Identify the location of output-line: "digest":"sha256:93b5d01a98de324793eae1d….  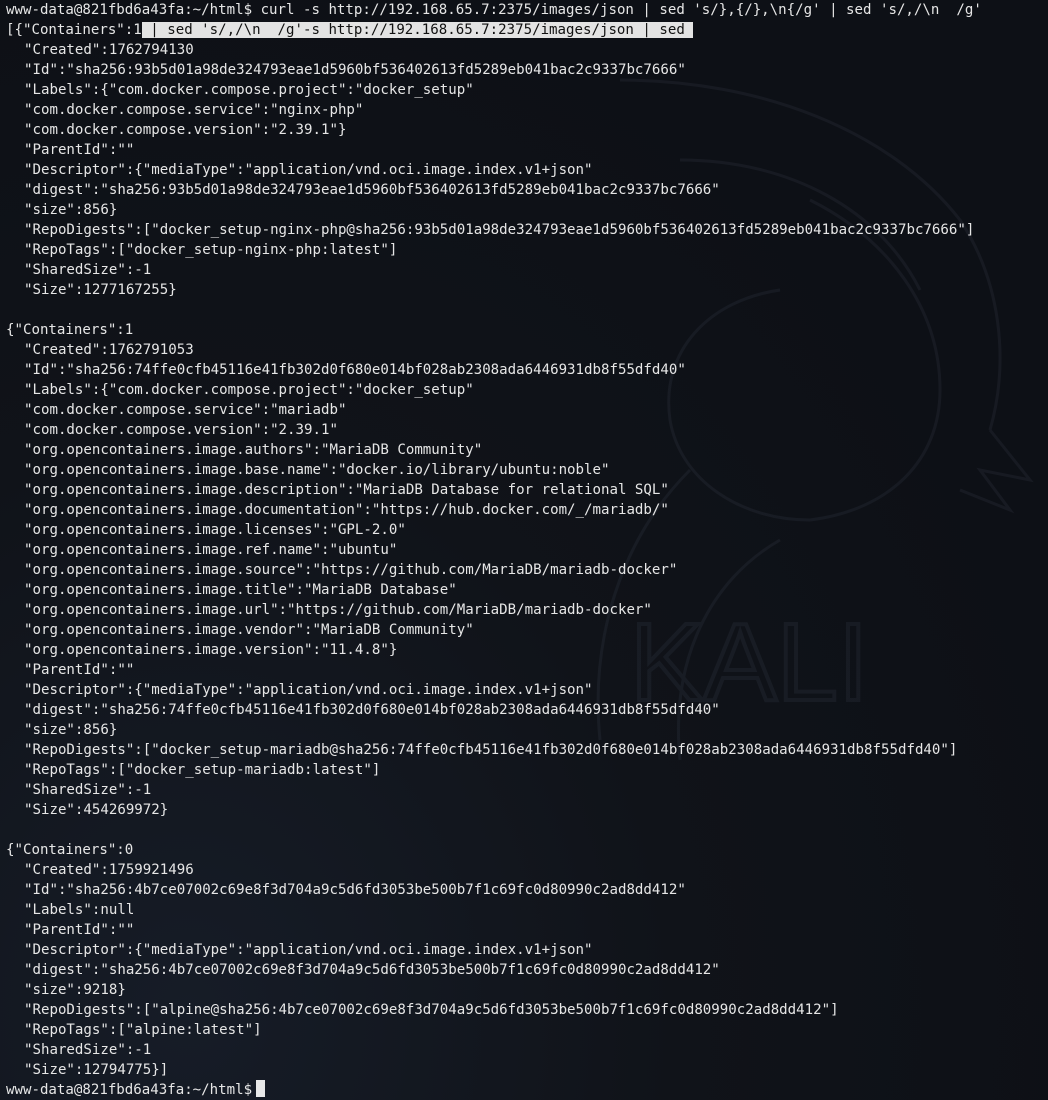
(372, 190).